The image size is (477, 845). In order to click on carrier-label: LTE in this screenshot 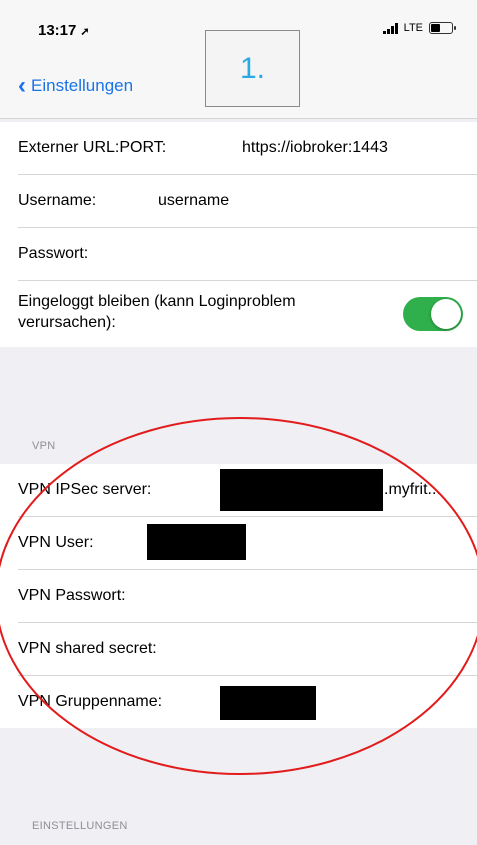, I will do `click(413, 28)`.